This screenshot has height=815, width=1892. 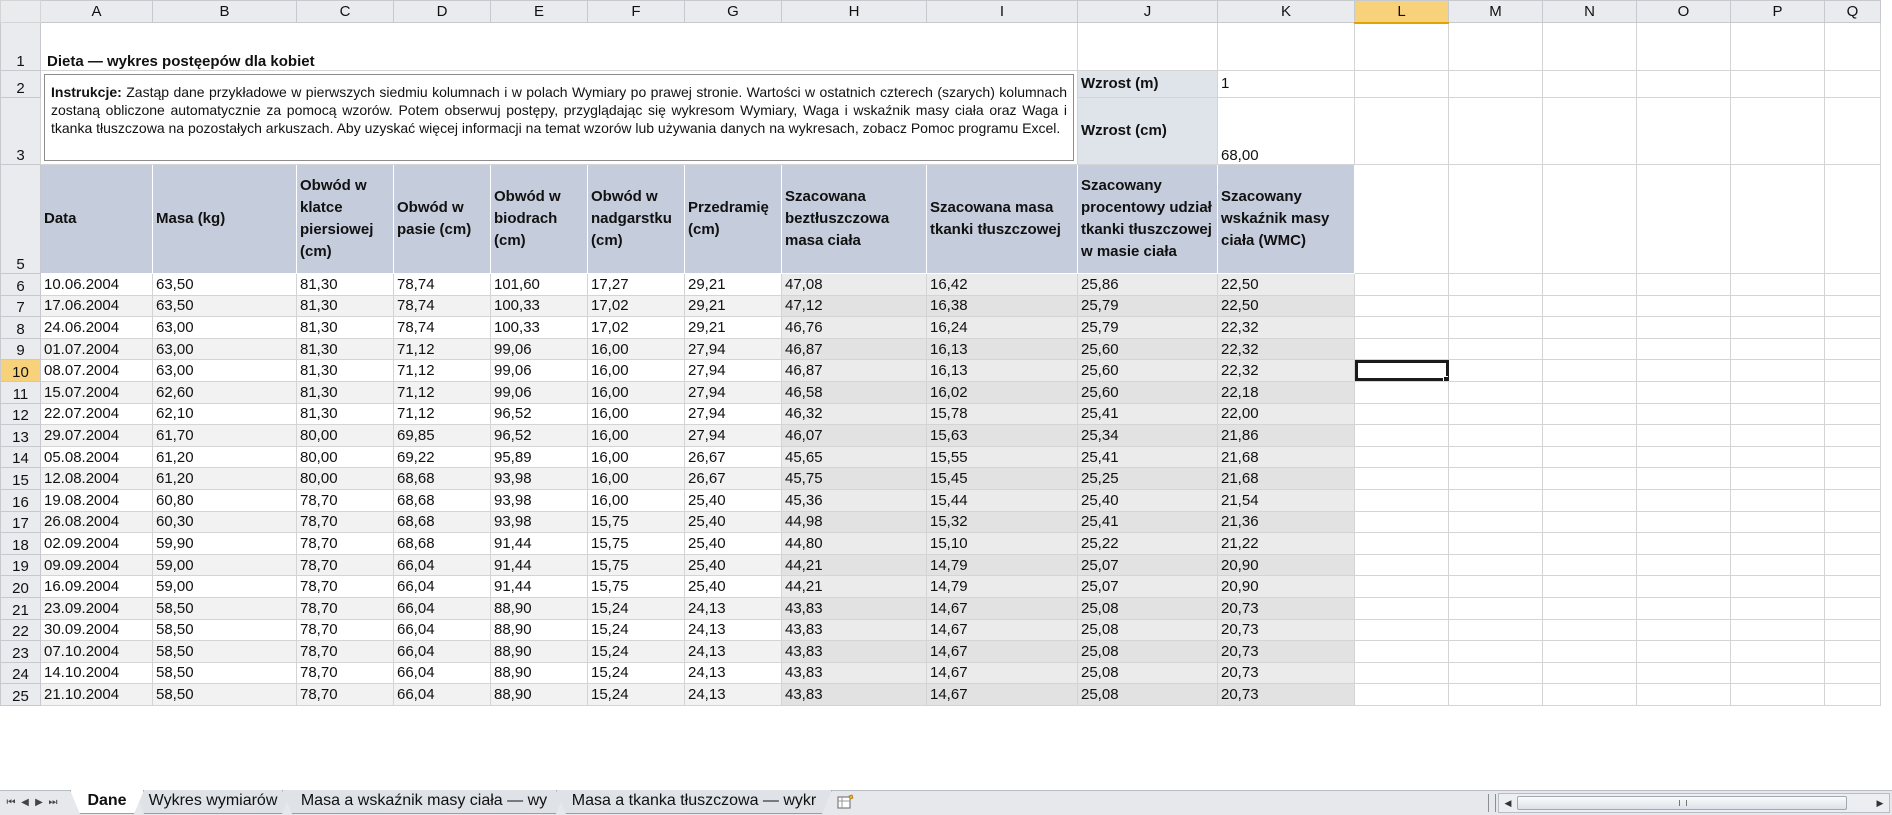 I want to click on cell-bmi: 22,50, so click(x=1286, y=306).